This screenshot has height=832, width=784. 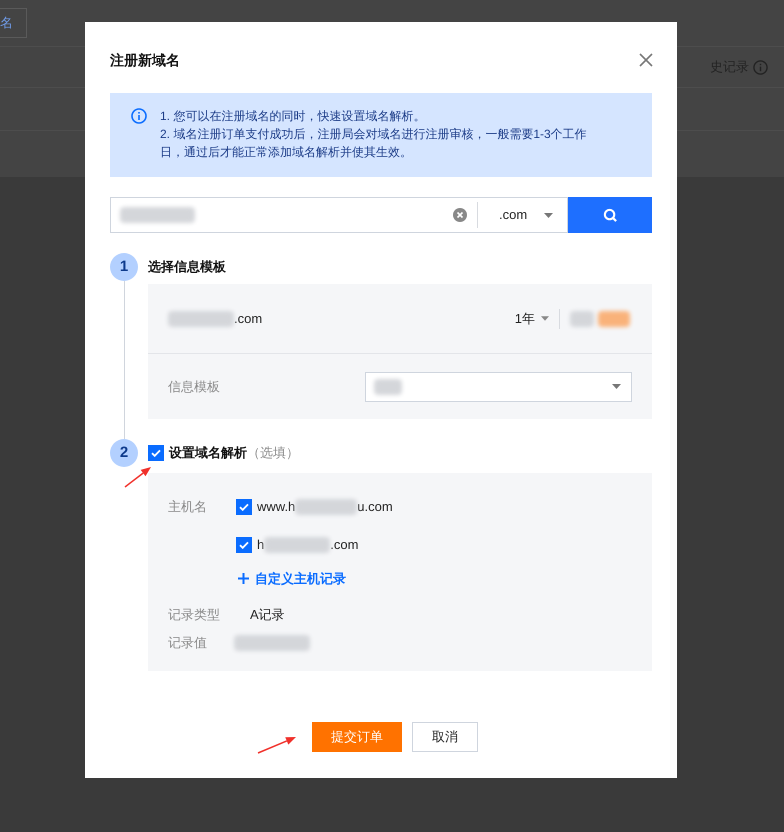 What do you see at coordinates (188, 507) in the screenshot?
I see `field-label: 主机名` at bounding box center [188, 507].